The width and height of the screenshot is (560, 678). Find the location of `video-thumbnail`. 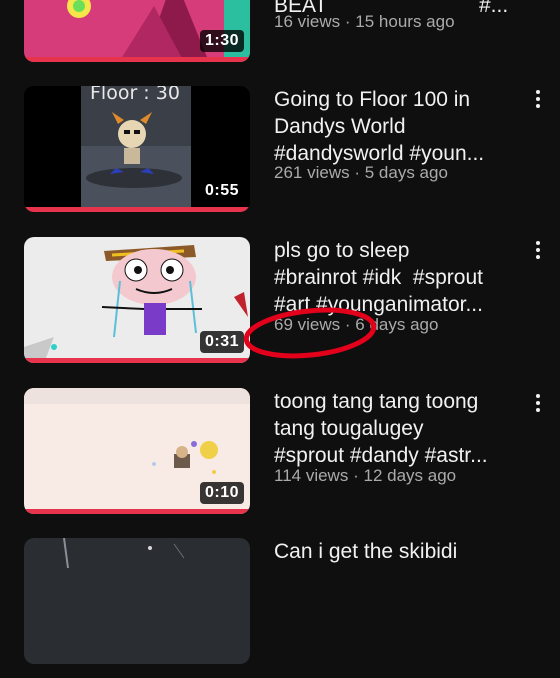

video-thumbnail is located at coordinates (137, 601).